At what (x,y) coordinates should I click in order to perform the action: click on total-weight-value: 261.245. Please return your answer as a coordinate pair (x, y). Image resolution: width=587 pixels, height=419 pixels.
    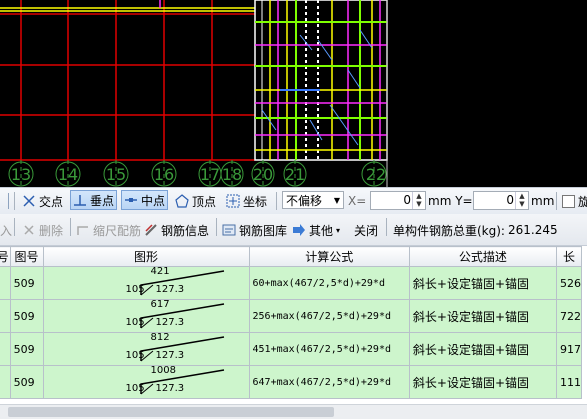
    Looking at the image, I should click on (532, 230).